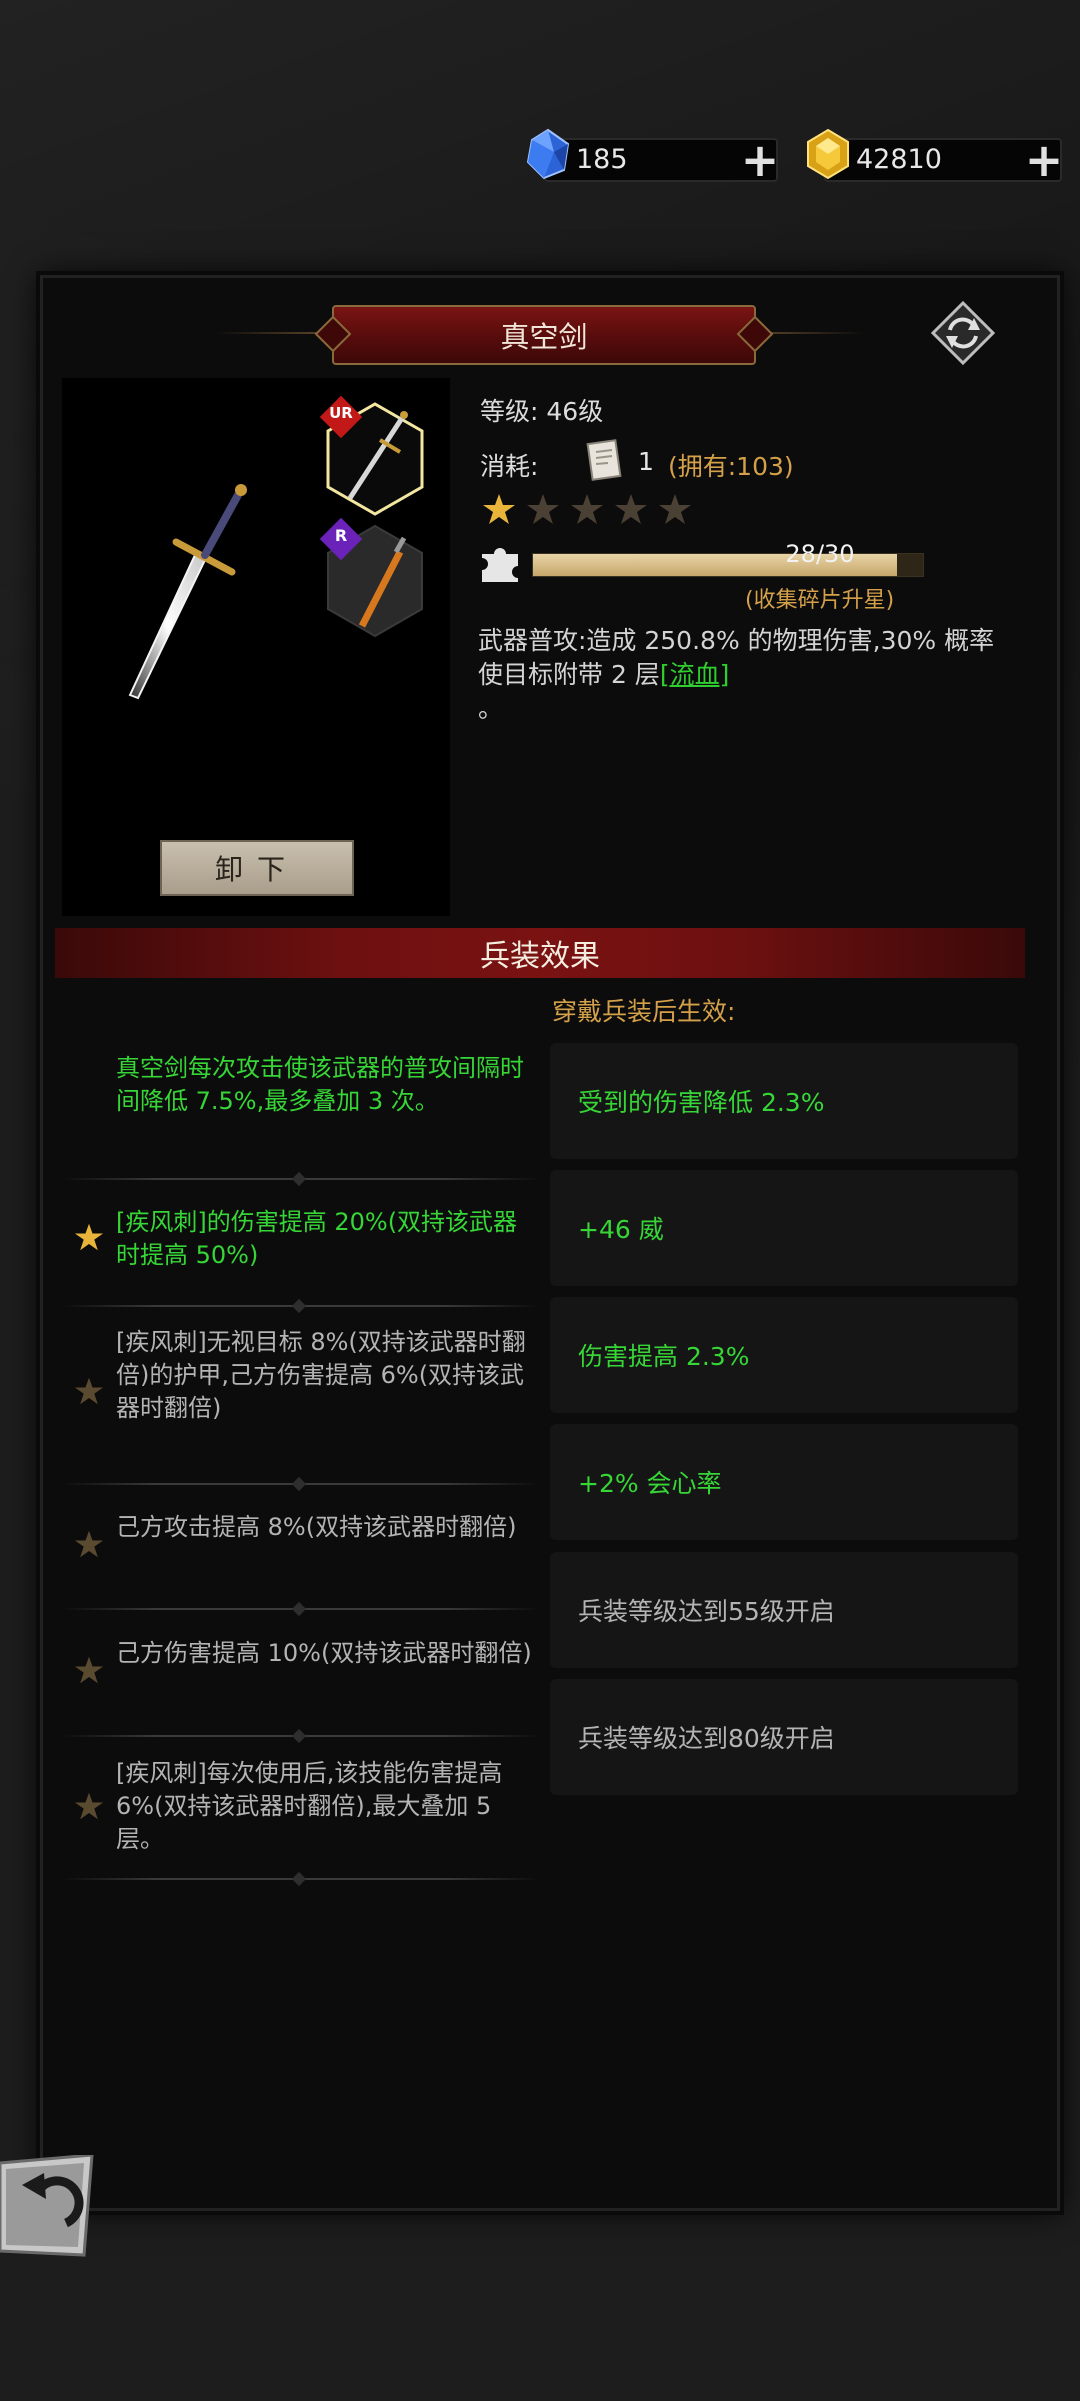 This screenshot has height=2401, width=1080. I want to click on level-row: 等级: 46级, so click(541, 410).